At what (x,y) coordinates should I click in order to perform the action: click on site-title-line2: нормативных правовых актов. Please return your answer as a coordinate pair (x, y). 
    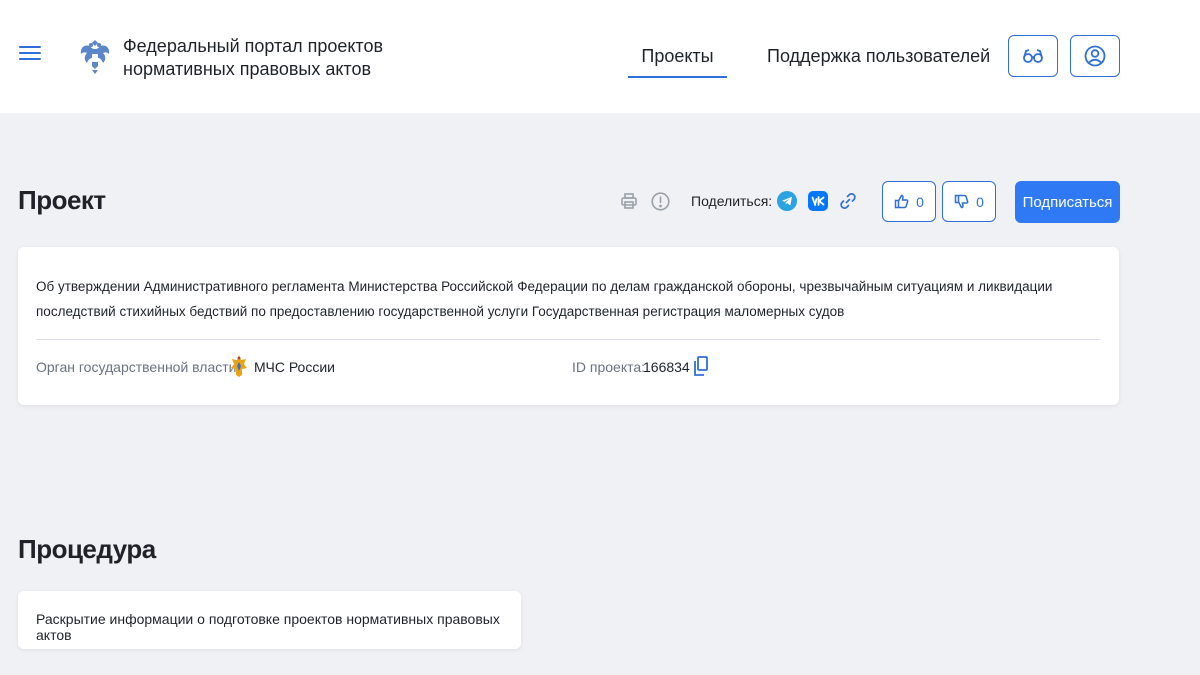
    Looking at the image, I should click on (247, 69).